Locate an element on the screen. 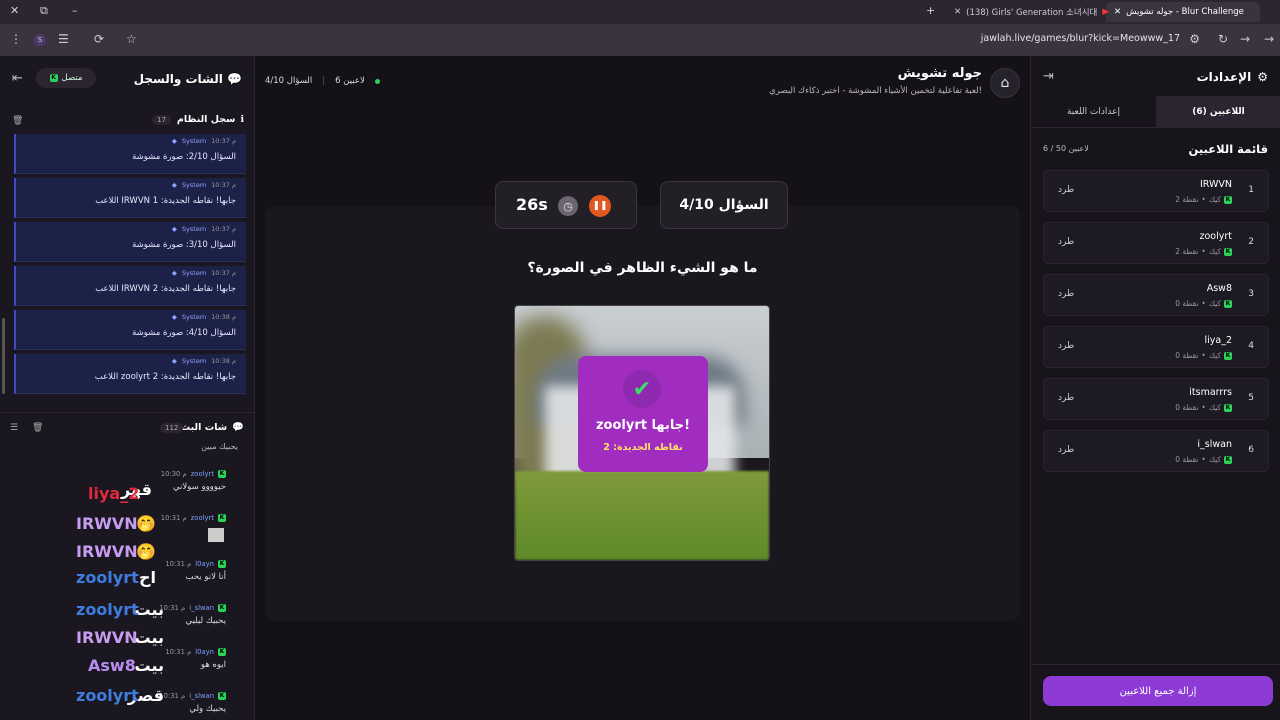  new-tab-icon: + is located at coordinates (930, 10).